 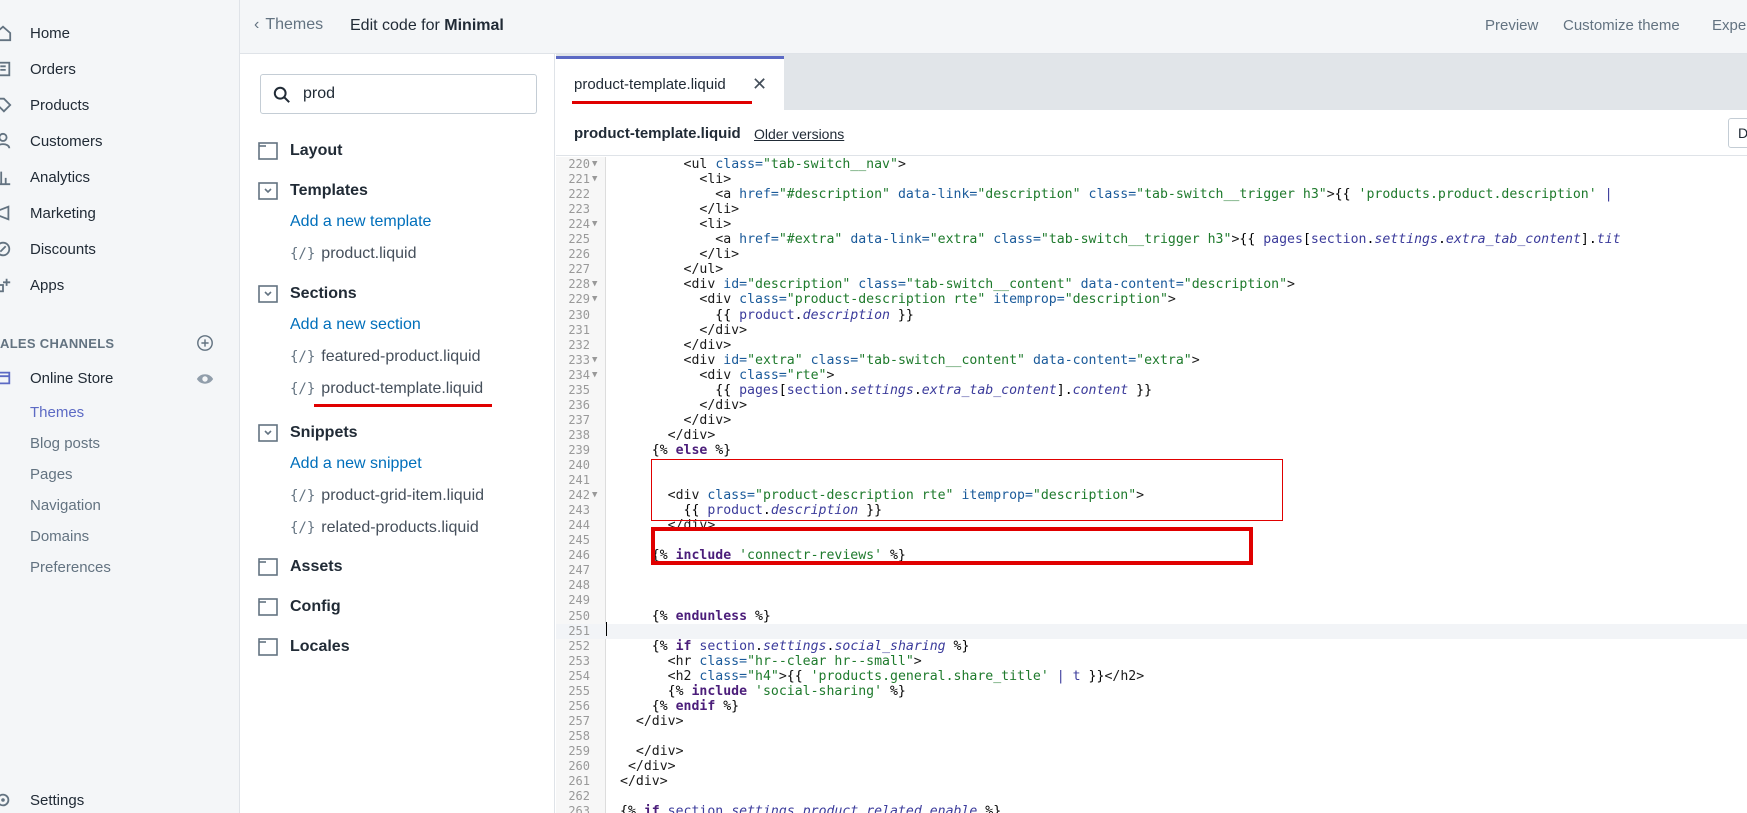 What do you see at coordinates (1151, 796) in the screenshot?
I see `code-line: 262` at bounding box center [1151, 796].